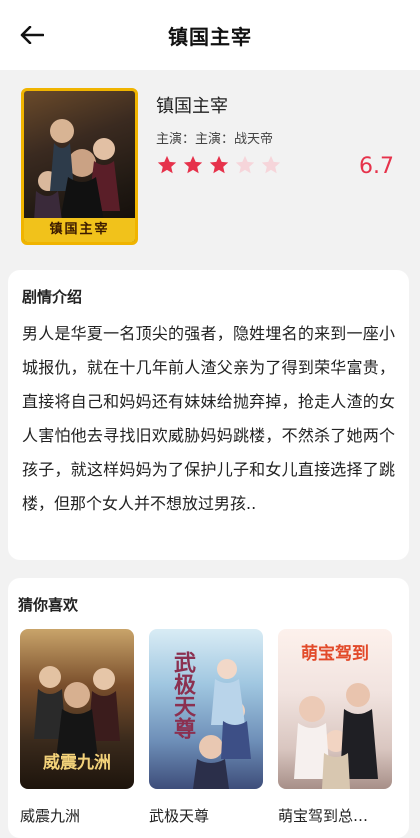 This screenshot has width=420, height=838. I want to click on back-button, so click(32, 35).